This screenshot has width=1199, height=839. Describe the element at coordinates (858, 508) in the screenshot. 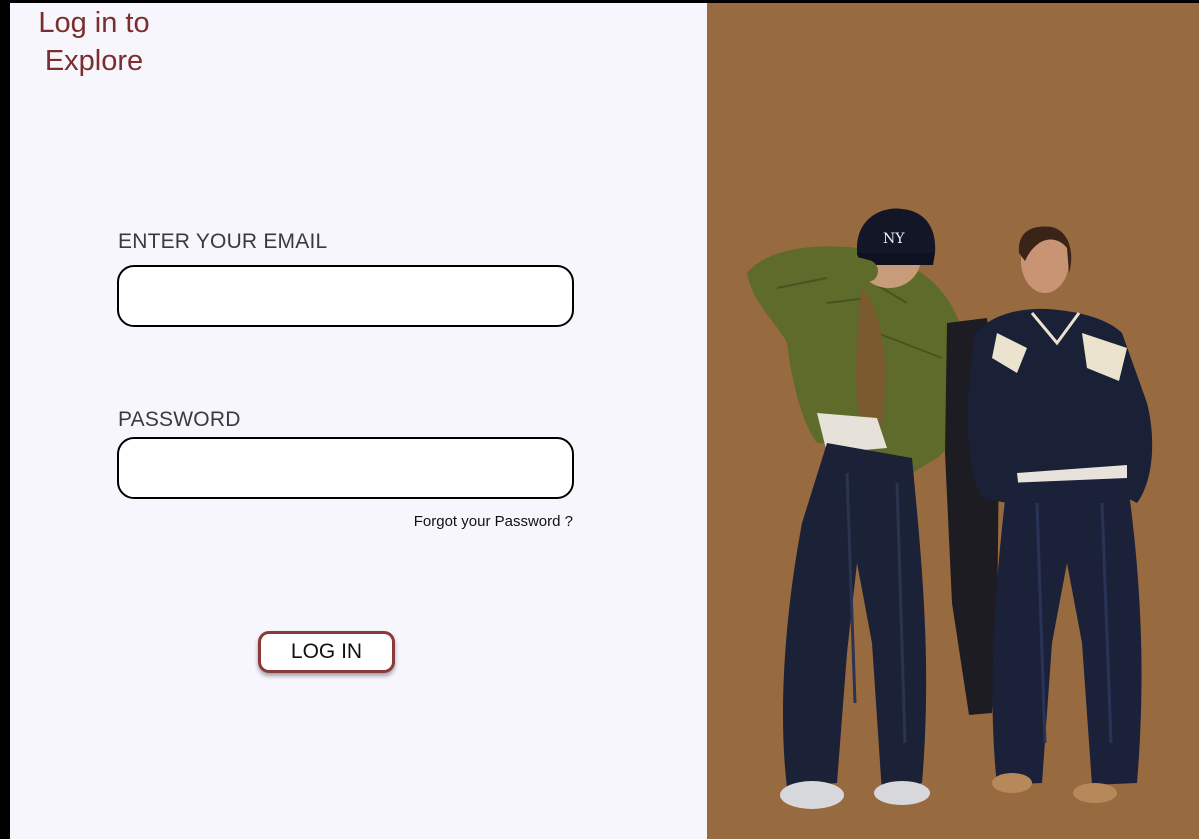

I see `man-figure: NY` at that location.